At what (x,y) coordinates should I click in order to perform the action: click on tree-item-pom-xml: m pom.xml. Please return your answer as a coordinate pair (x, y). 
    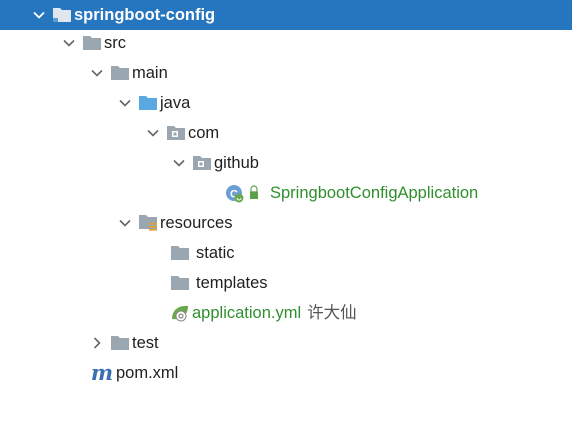
    Looking at the image, I should click on (286, 373).